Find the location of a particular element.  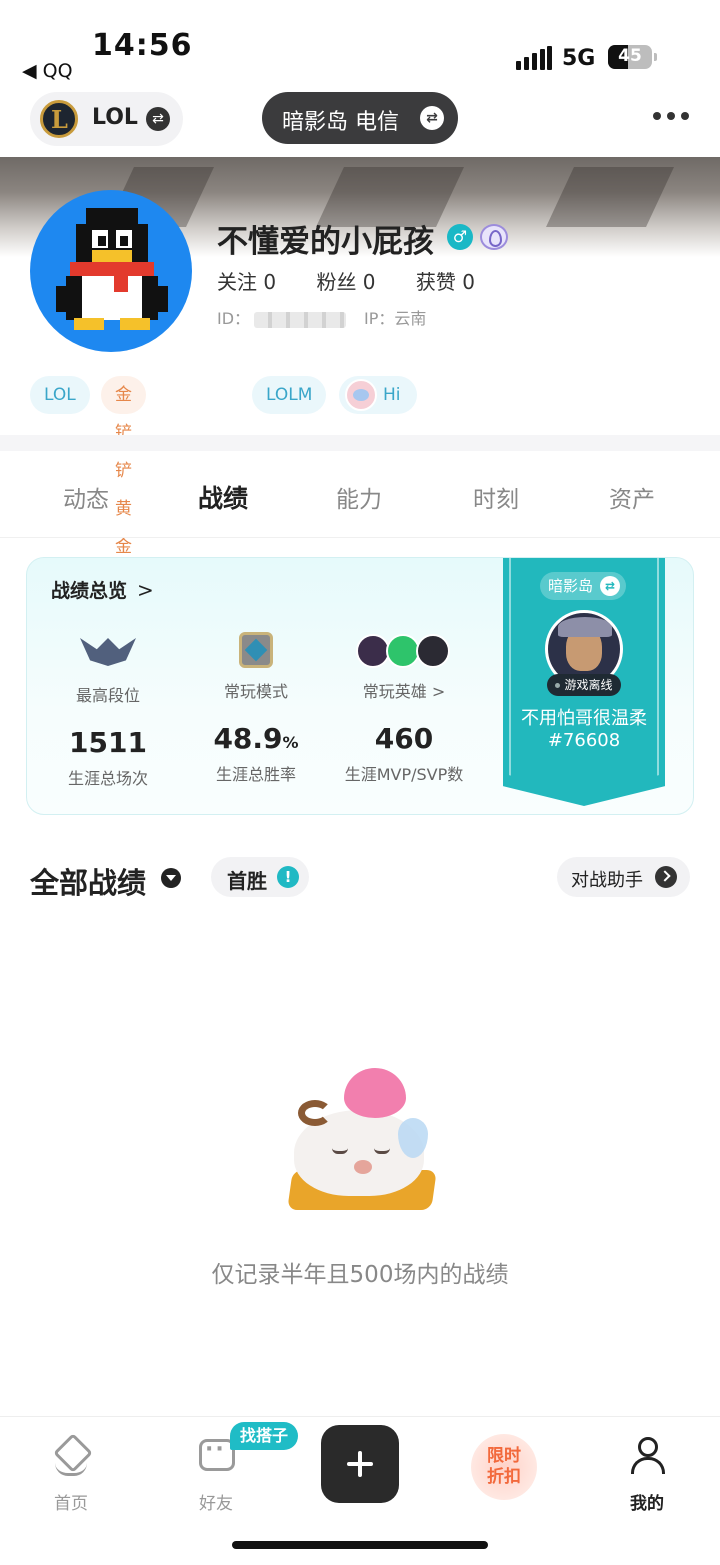

stat-caption: 最高段位 is located at coordinates (107, 695).